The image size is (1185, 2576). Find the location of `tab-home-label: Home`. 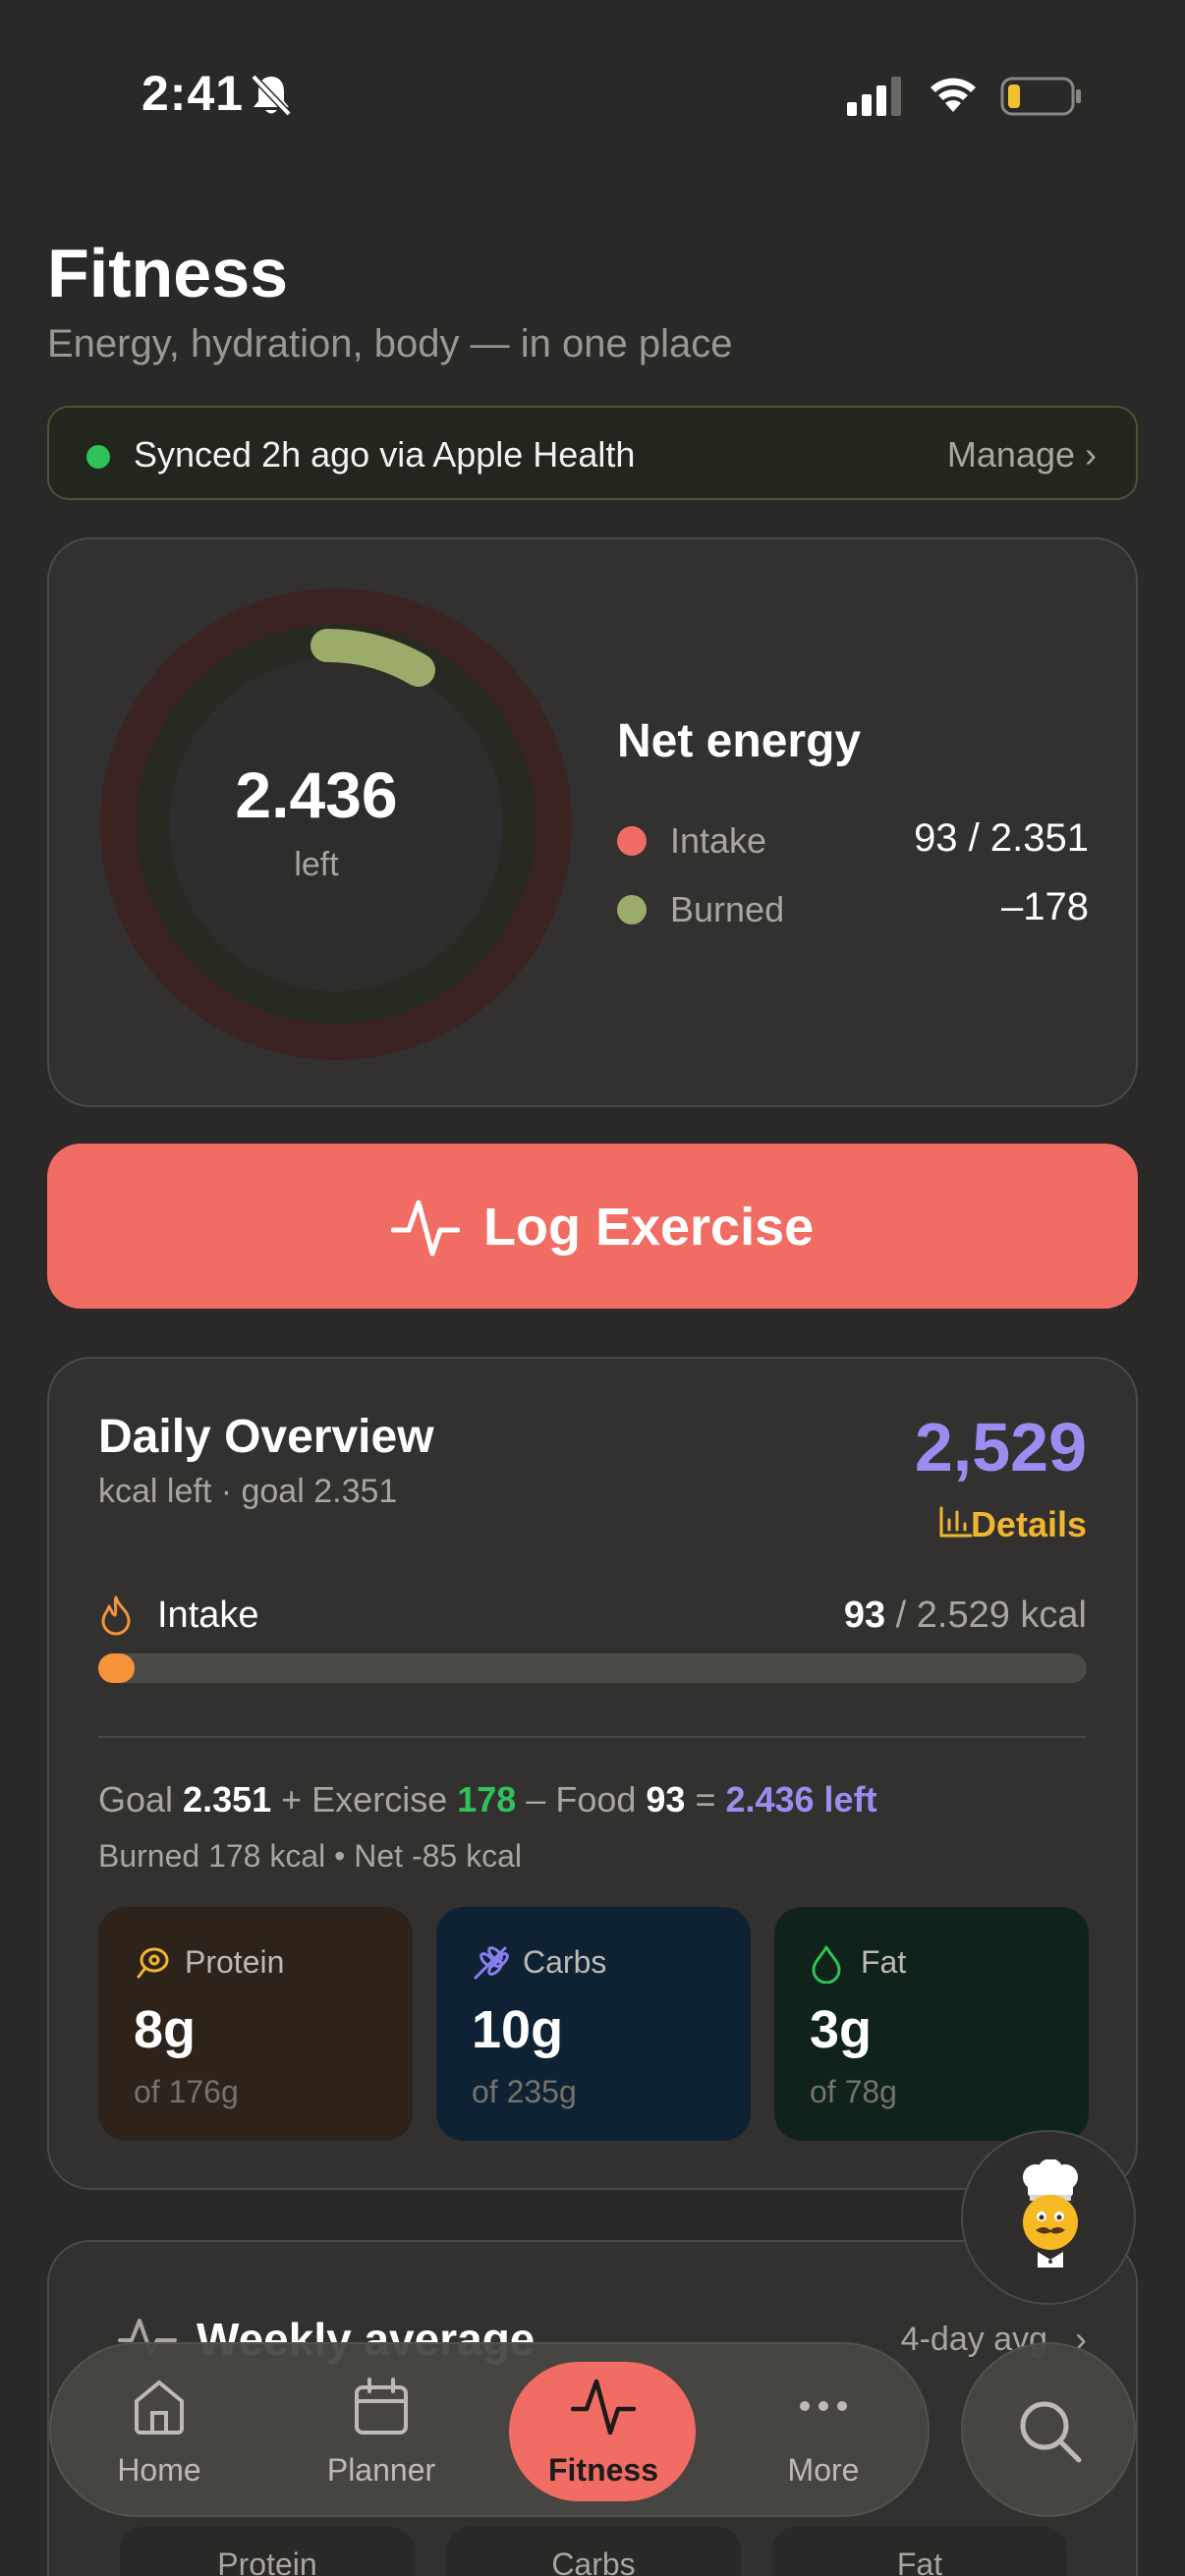

tab-home-label: Home is located at coordinates (159, 2470).